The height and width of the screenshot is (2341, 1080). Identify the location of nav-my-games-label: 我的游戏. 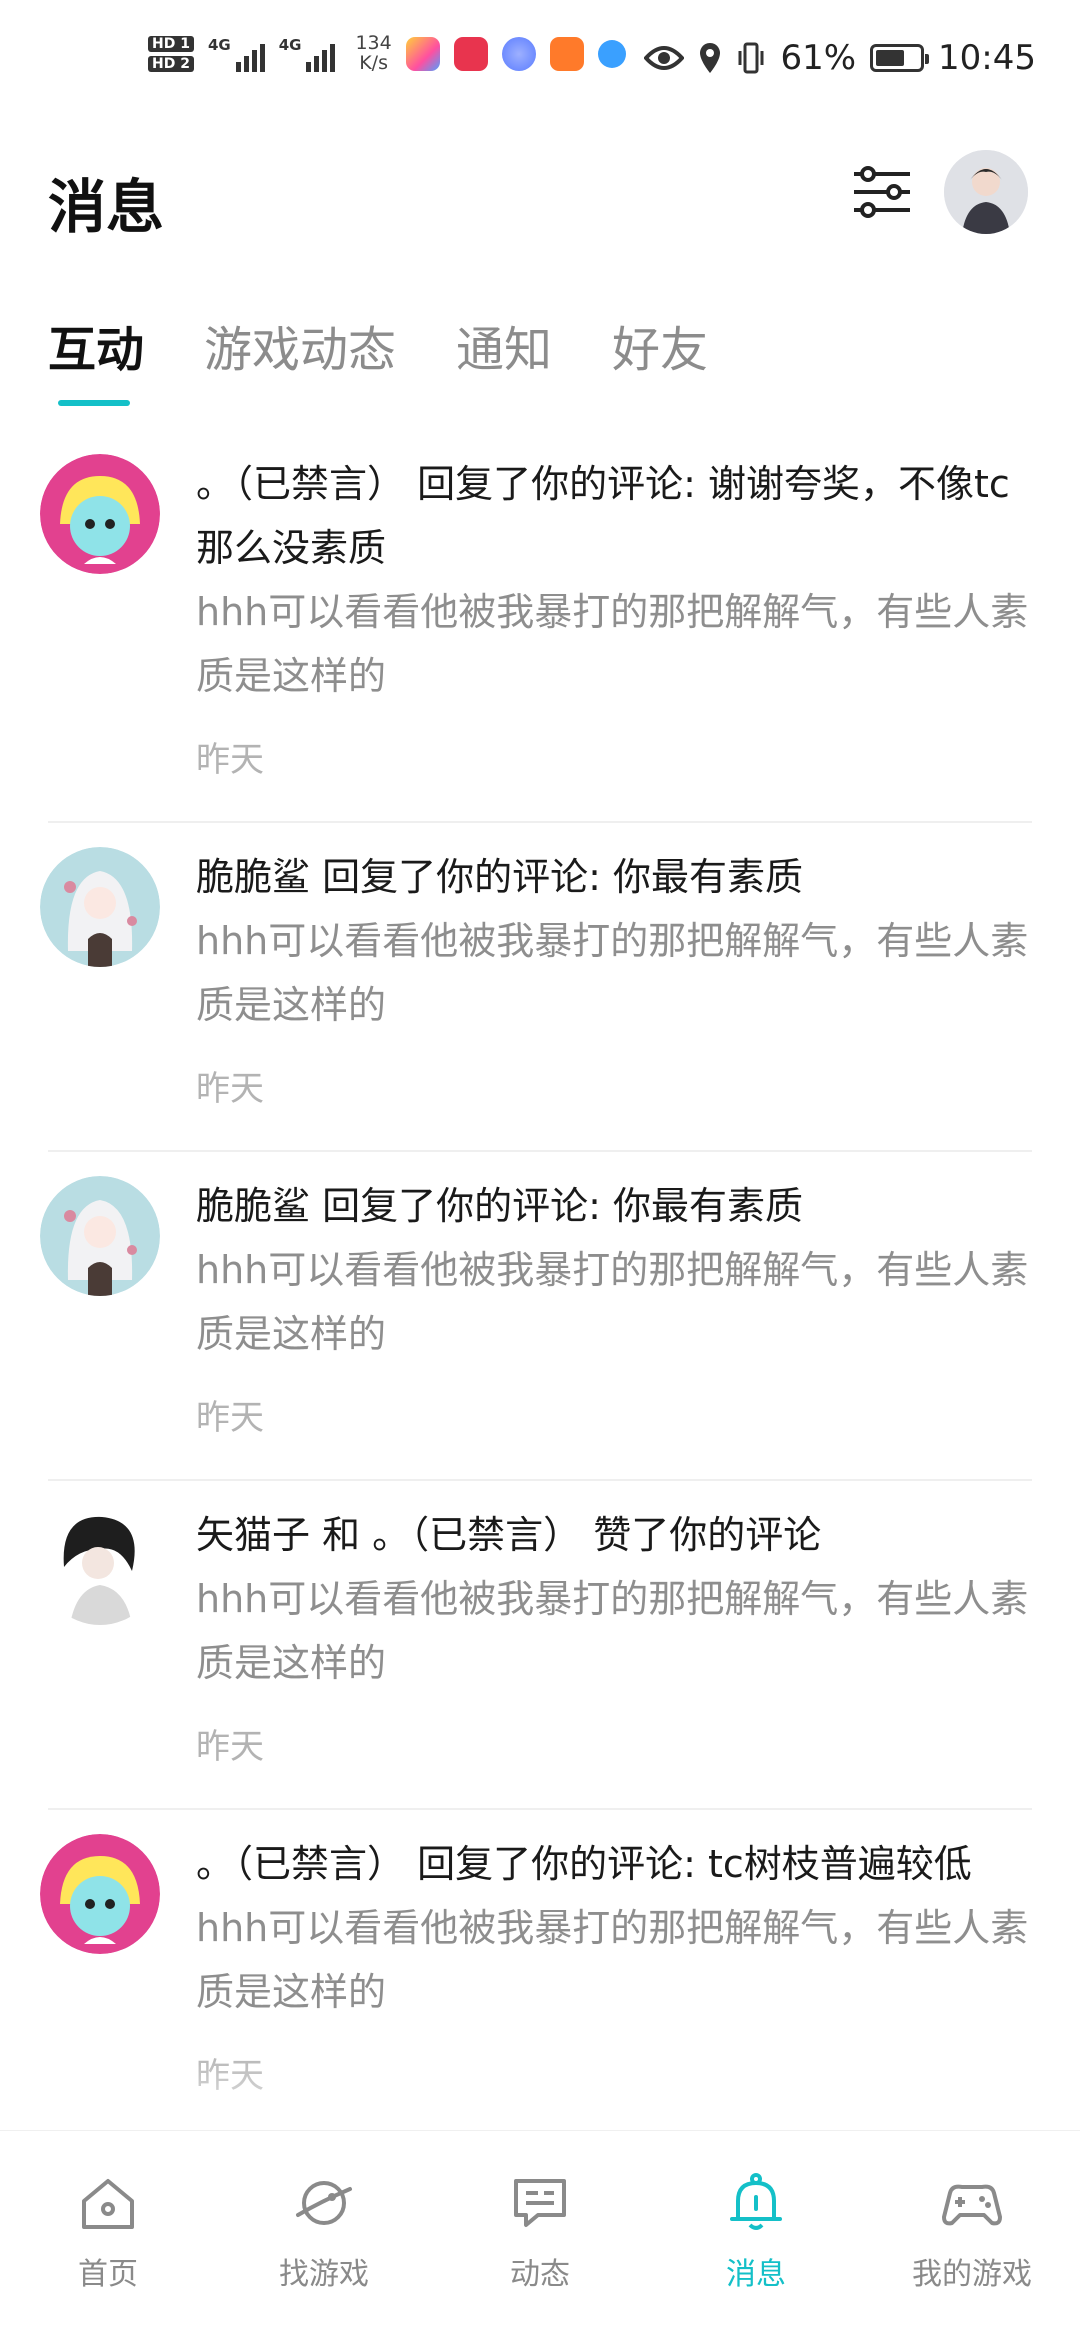
(972, 2274).